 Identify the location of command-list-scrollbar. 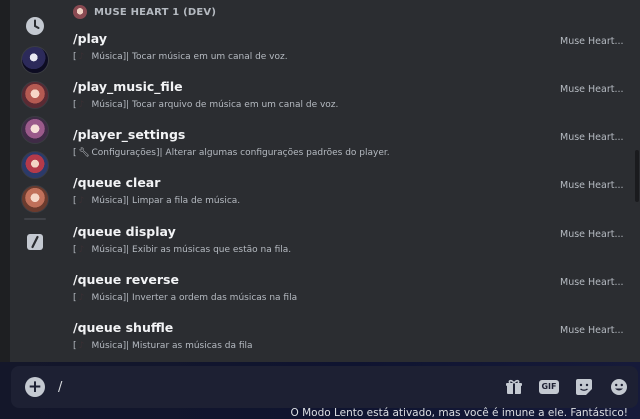
(637, 176).